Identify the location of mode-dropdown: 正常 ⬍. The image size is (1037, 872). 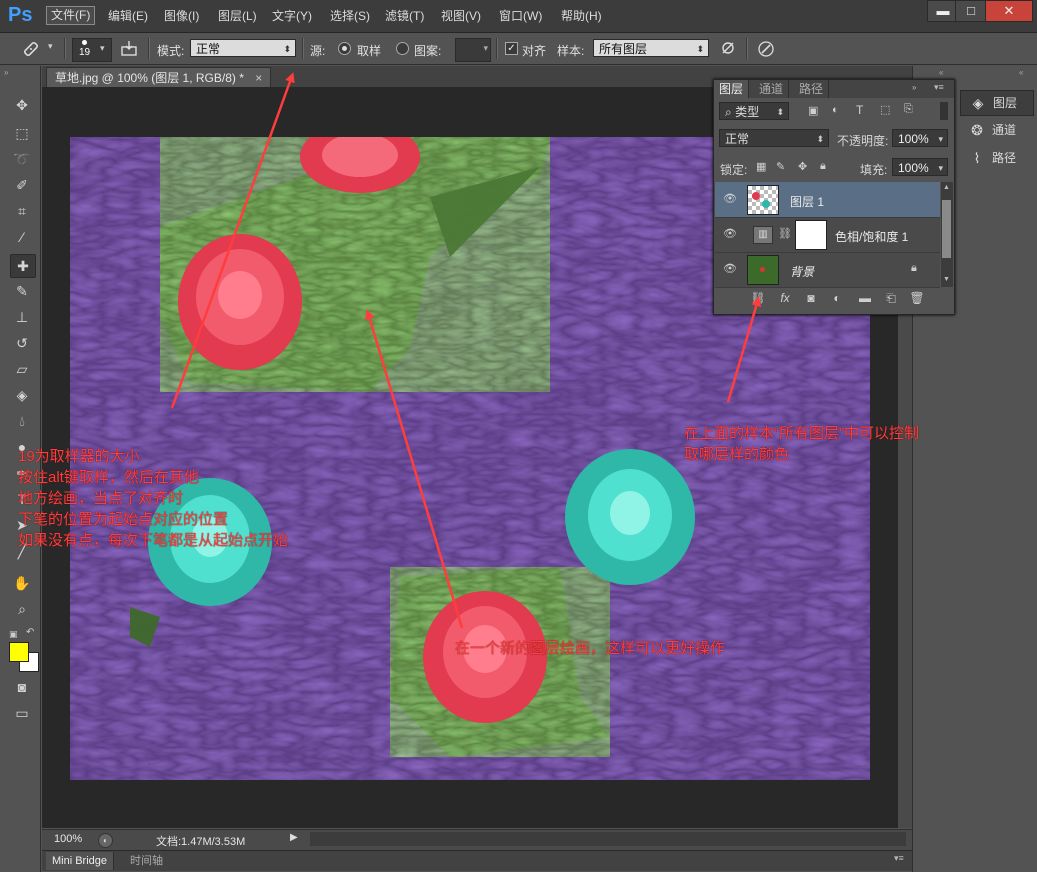
(243, 48).